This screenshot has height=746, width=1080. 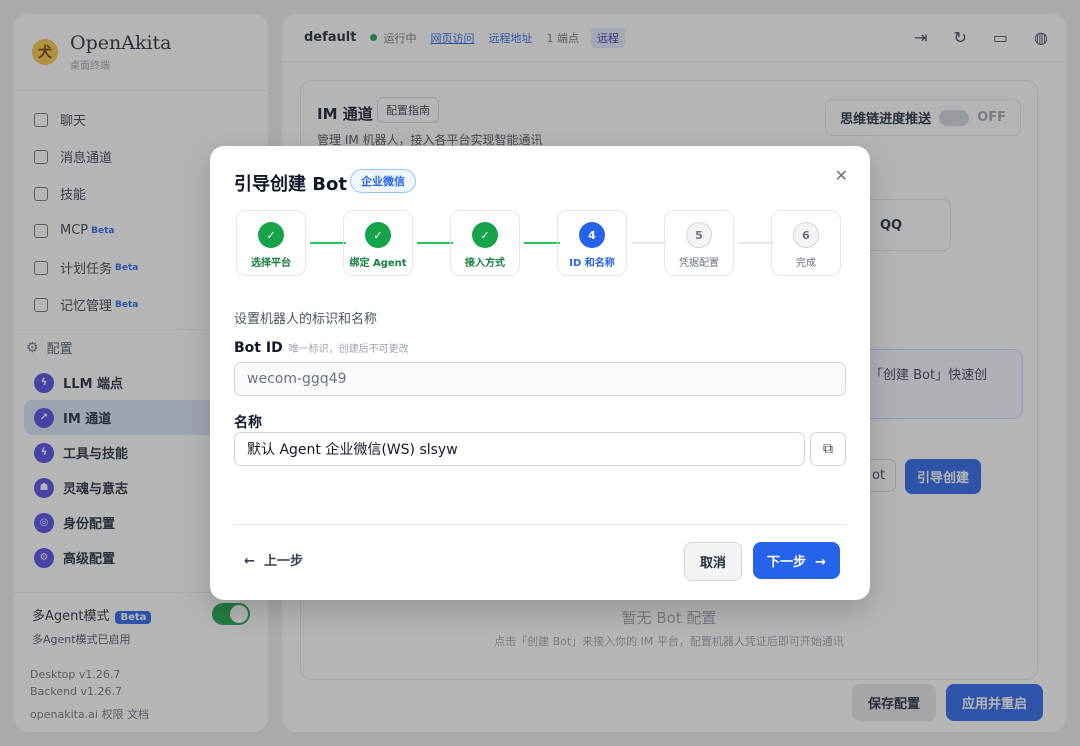 I want to click on close-icon: ✕, so click(x=841, y=175).